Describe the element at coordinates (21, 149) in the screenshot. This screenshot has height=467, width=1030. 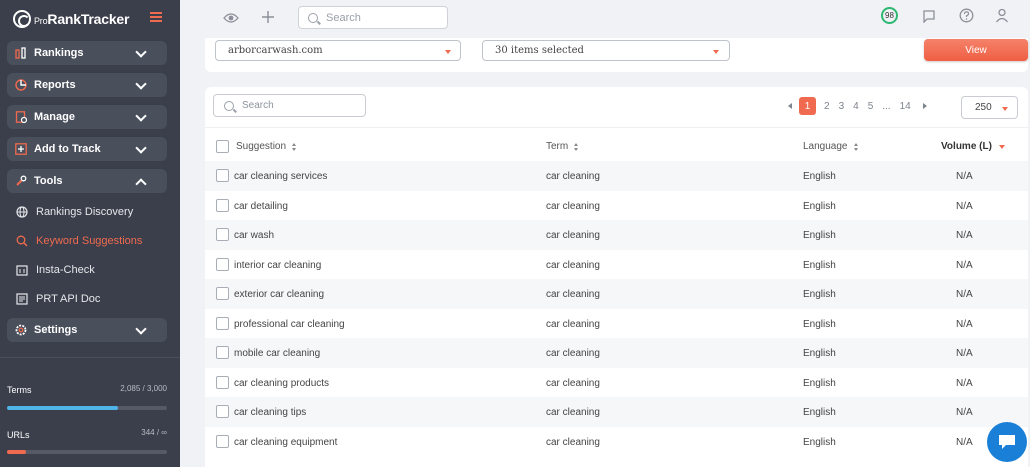
I see `add-square-icon` at that location.